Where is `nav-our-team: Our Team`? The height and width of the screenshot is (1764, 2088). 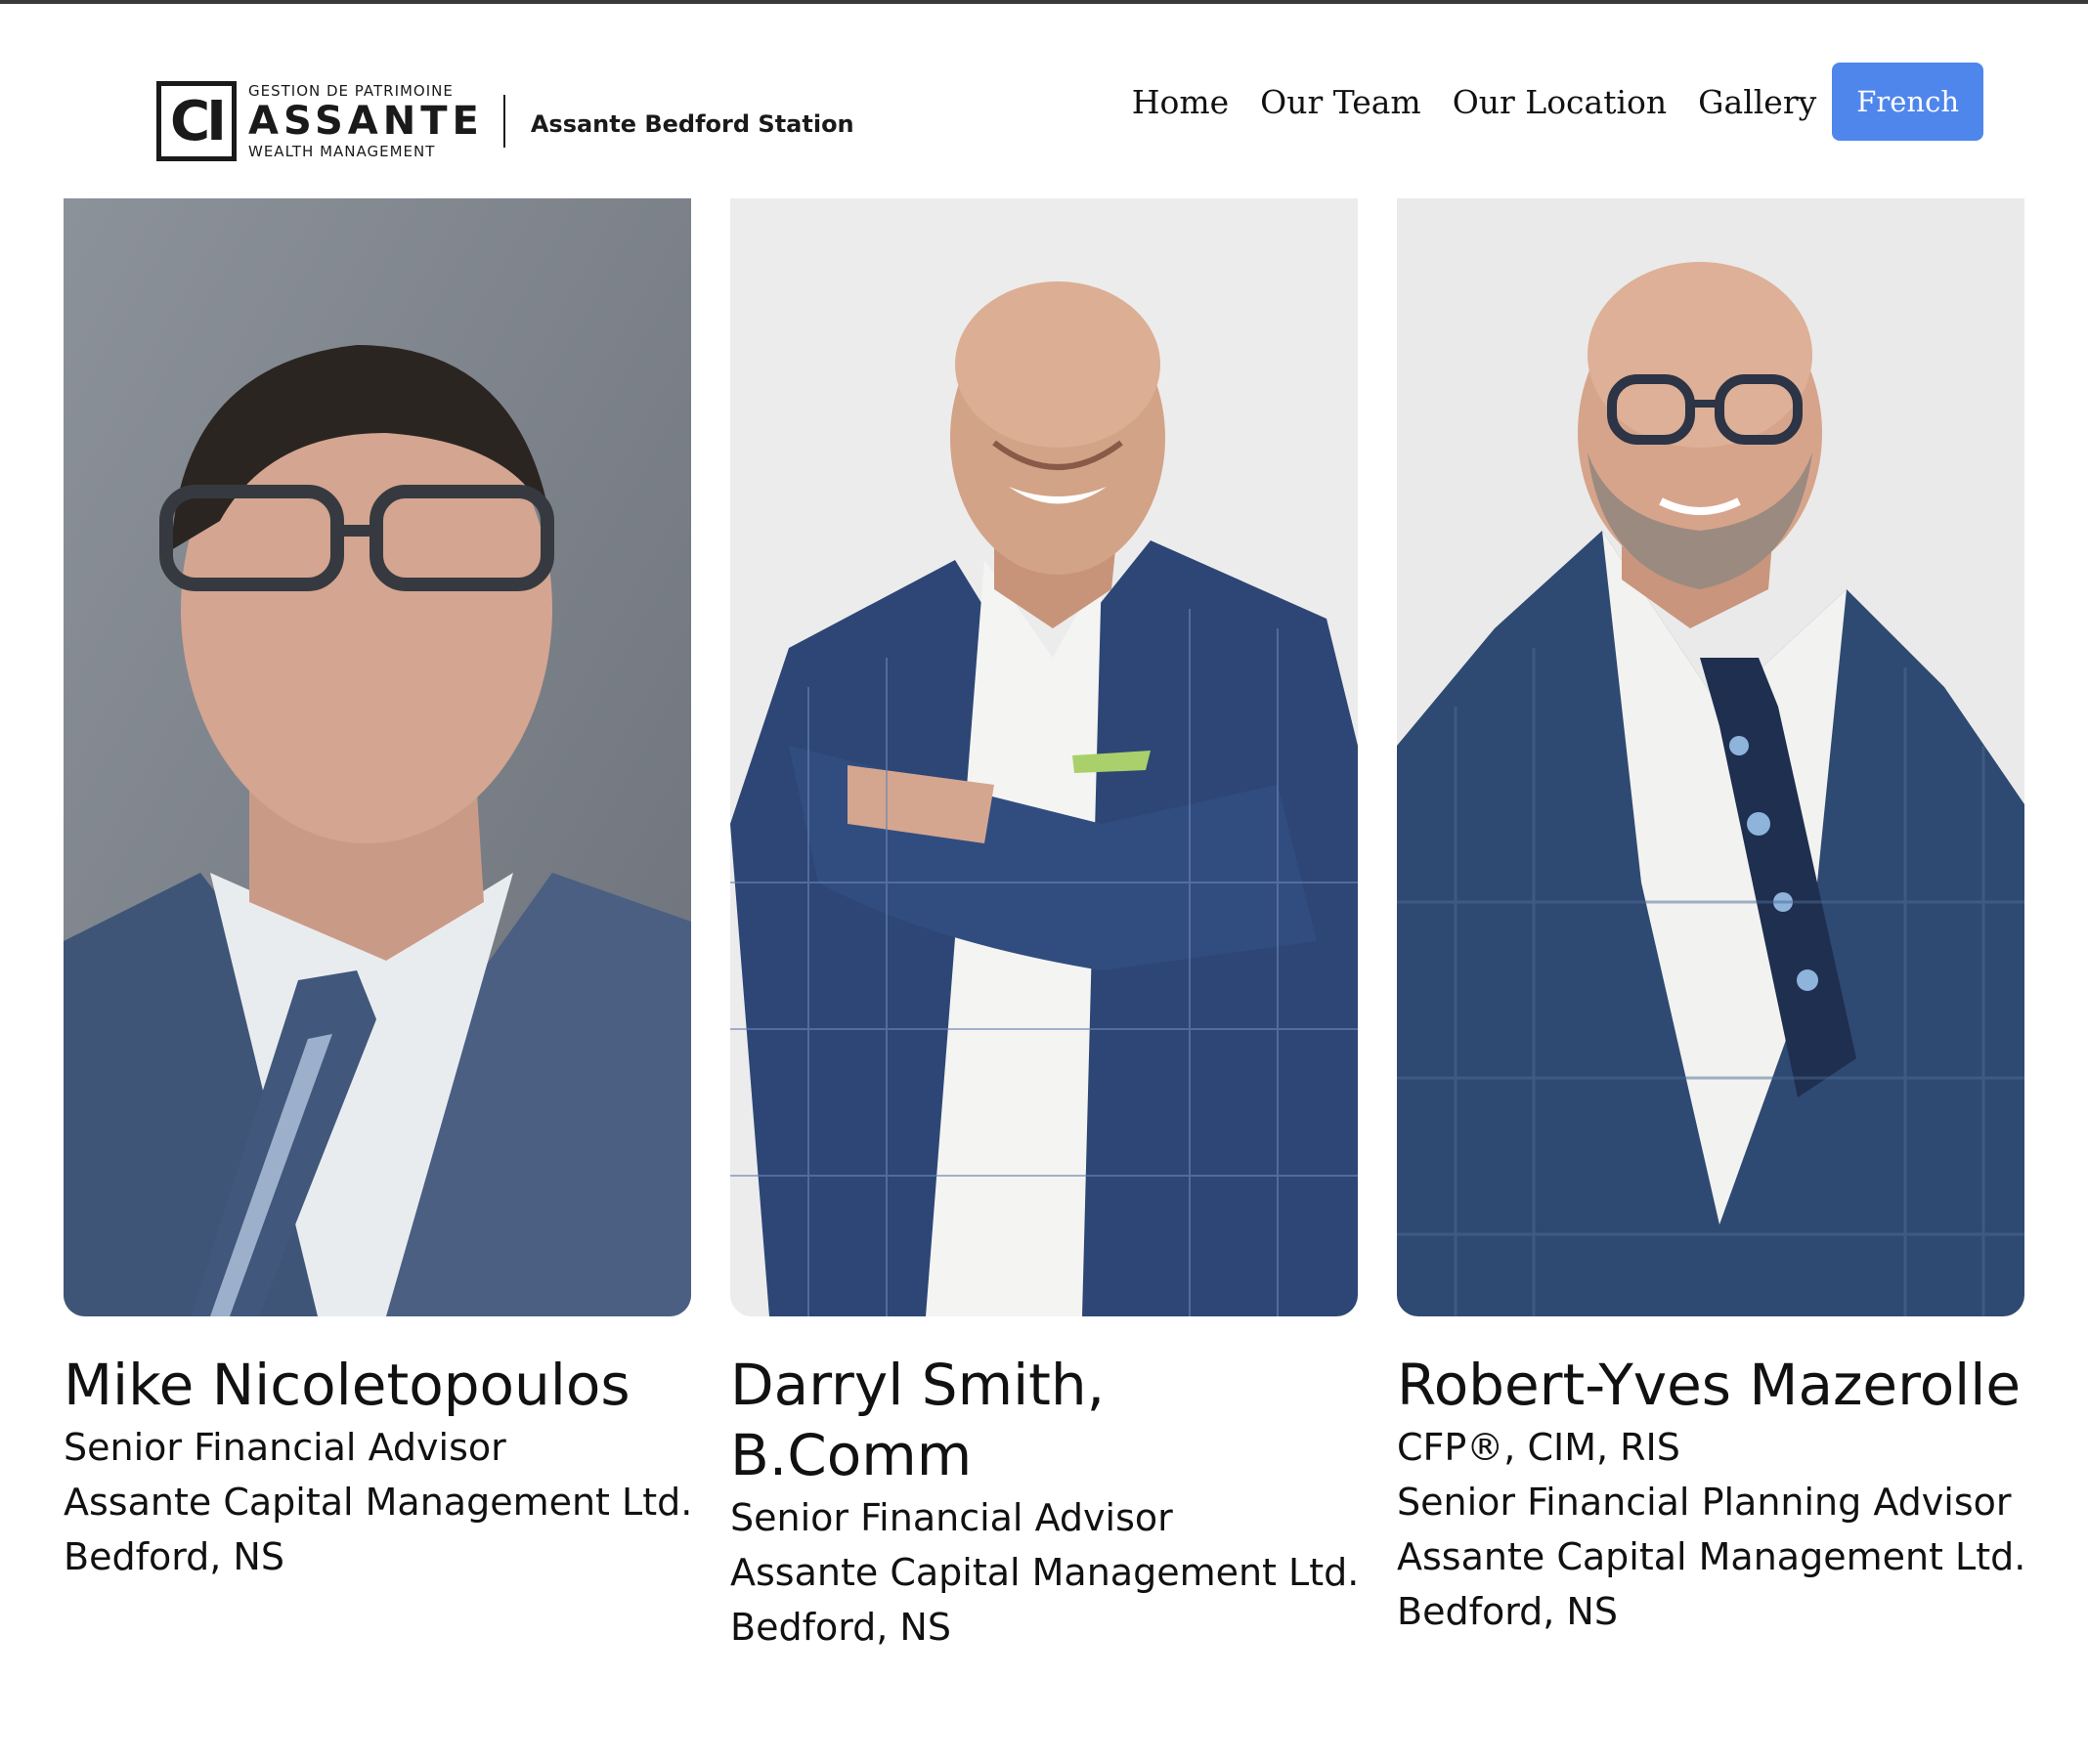 nav-our-team: Our Team is located at coordinates (1340, 102).